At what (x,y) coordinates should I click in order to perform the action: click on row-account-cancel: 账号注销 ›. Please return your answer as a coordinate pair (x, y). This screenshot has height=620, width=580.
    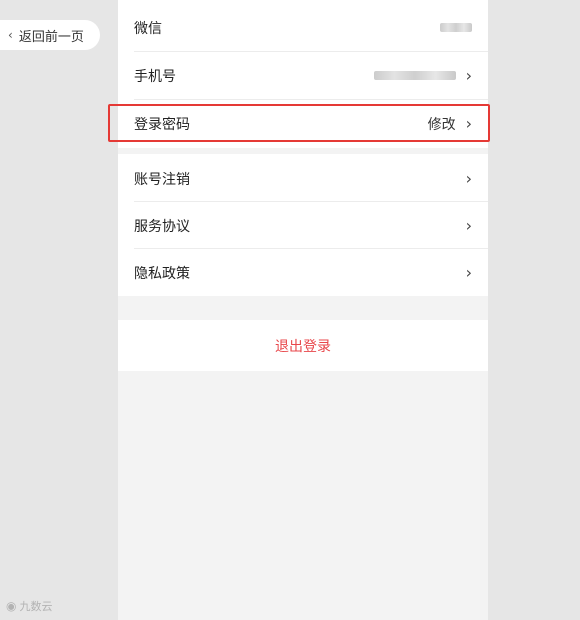
    Looking at the image, I should click on (303, 178).